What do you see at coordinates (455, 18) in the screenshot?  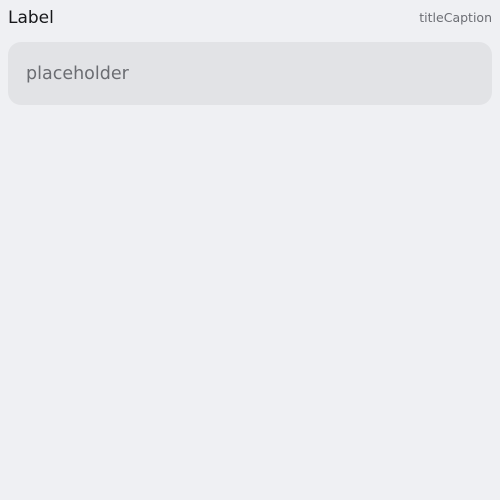 I see `field-caption: titleCaption` at bounding box center [455, 18].